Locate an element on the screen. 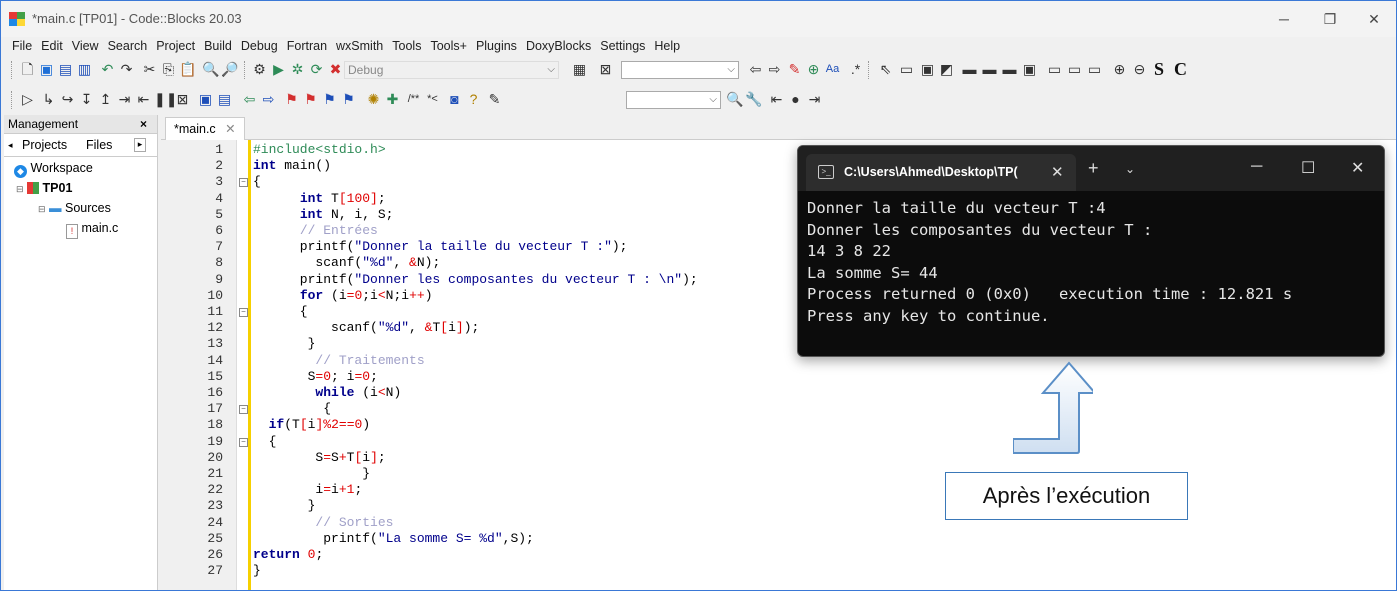 The width and height of the screenshot is (1397, 591). menu-search: Search is located at coordinates (123, 46).